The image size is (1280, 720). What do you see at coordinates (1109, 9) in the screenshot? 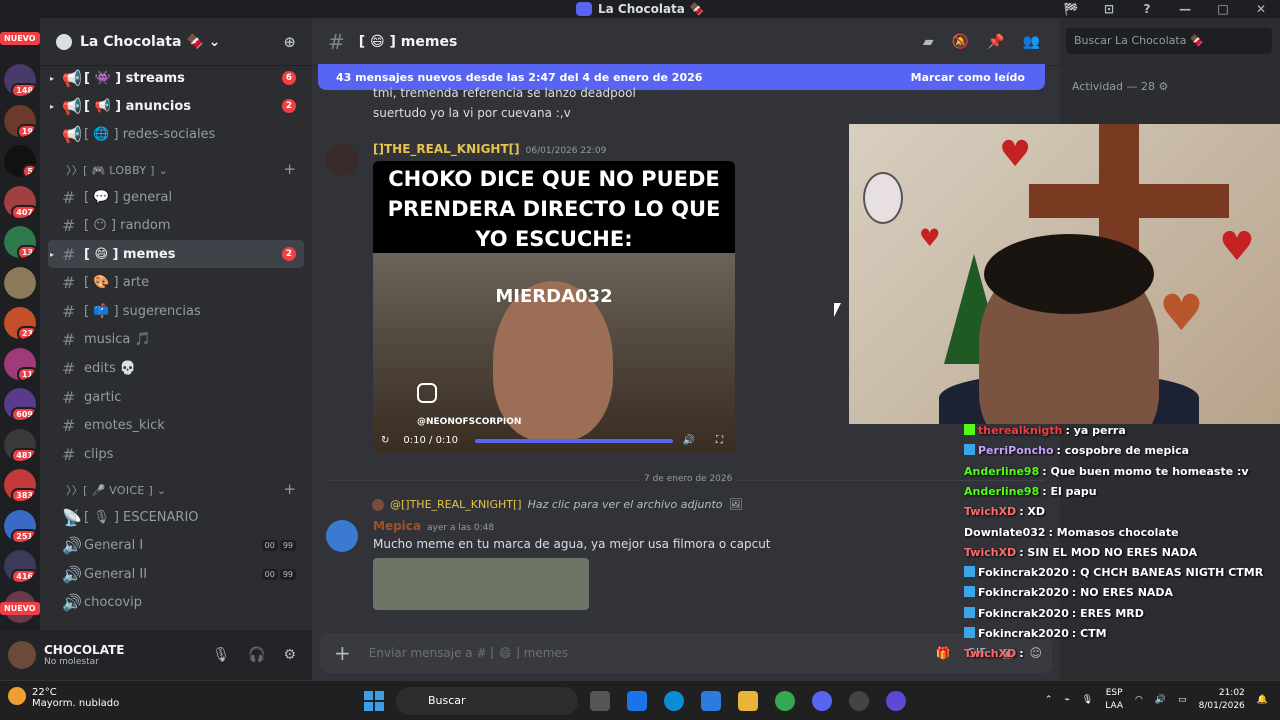
I see `screen-icon: ⊡` at bounding box center [1109, 9].